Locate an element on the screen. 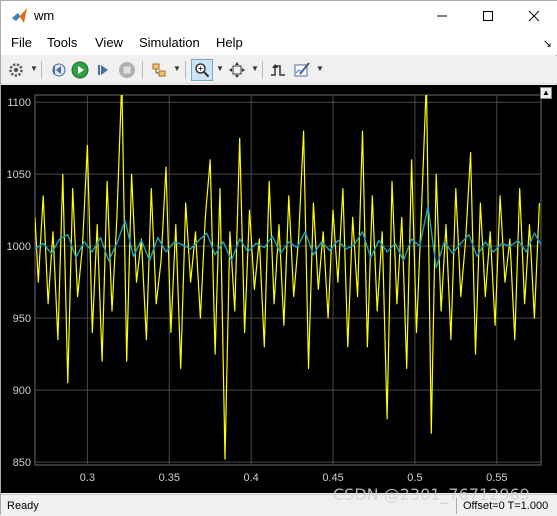  close-button is located at coordinates (534, 16).